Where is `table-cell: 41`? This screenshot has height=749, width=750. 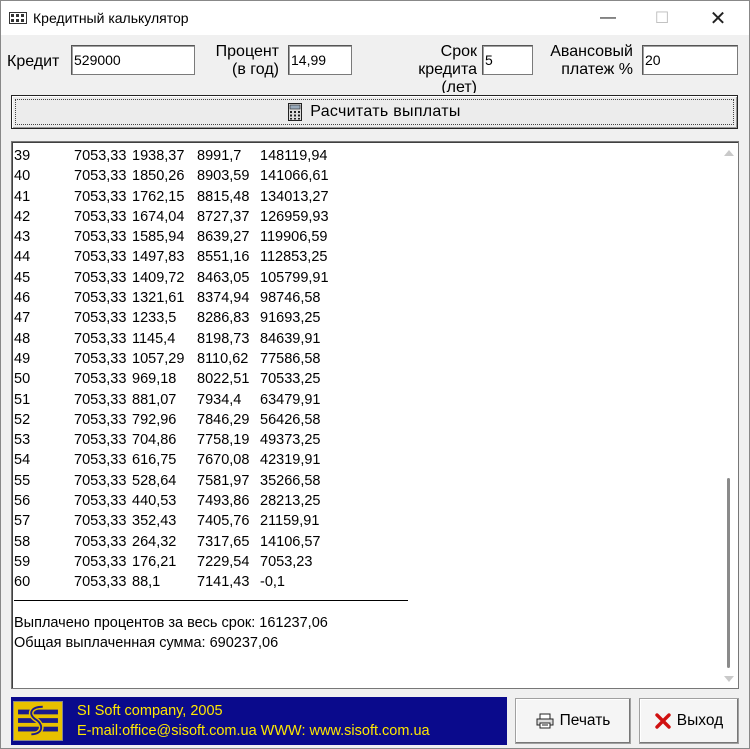
table-cell: 41 is located at coordinates (22, 196).